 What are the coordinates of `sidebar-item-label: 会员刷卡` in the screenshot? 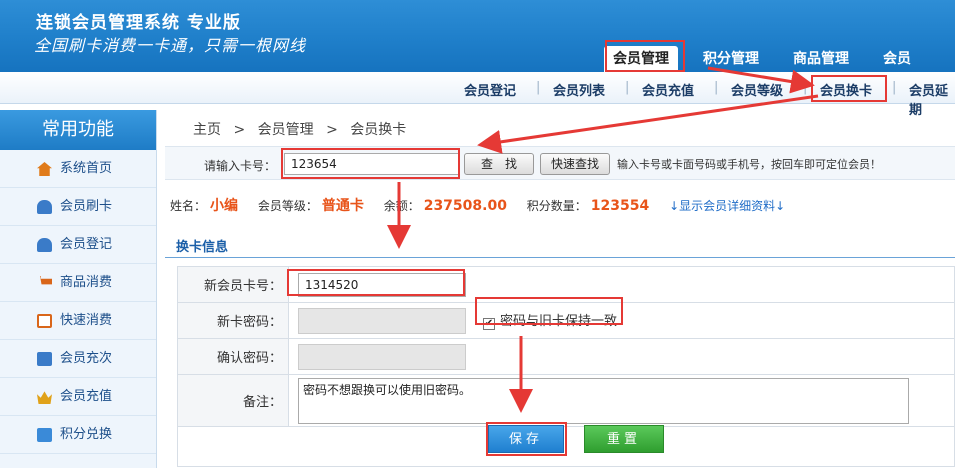 It's located at (86, 206).